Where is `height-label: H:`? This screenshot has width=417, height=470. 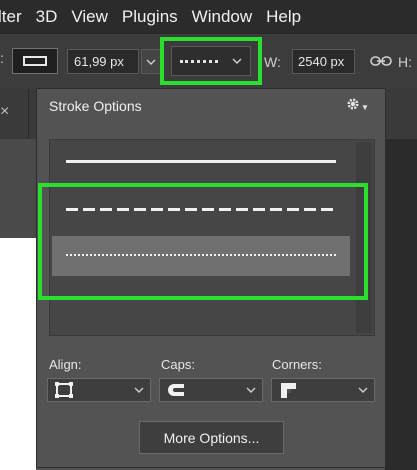
height-label: H: is located at coordinates (405, 62).